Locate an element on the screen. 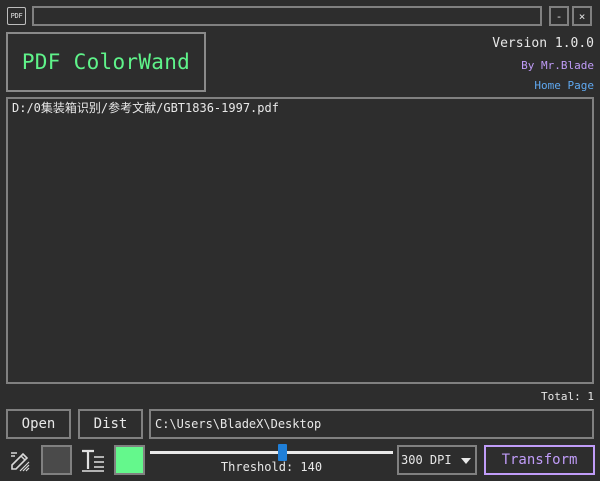 The image size is (600, 481). dpi-select: 300 DPI is located at coordinates (437, 460).